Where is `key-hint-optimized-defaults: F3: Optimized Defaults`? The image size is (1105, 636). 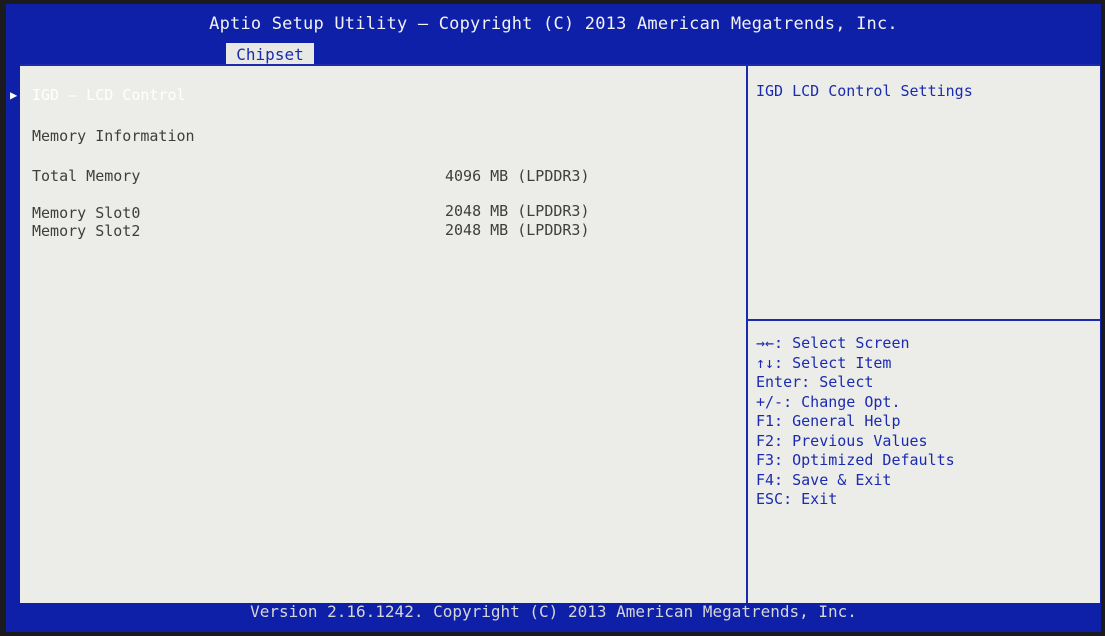 key-hint-optimized-defaults: F3: Optimized Defaults is located at coordinates (855, 460).